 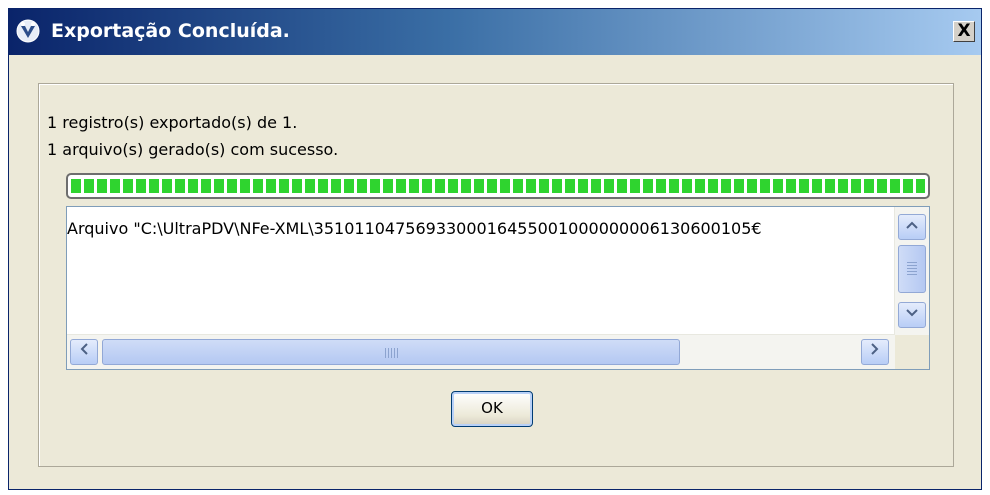 What do you see at coordinates (495, 32) in the screenshot?
I see `title-bar: Exportação Concluída. X` at bounding box center [495, 32].